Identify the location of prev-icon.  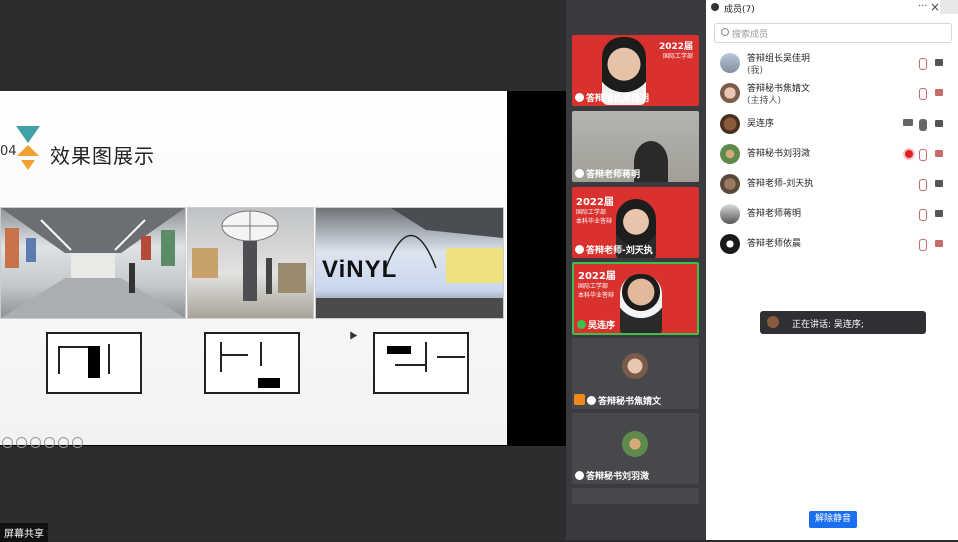
(7, 442).